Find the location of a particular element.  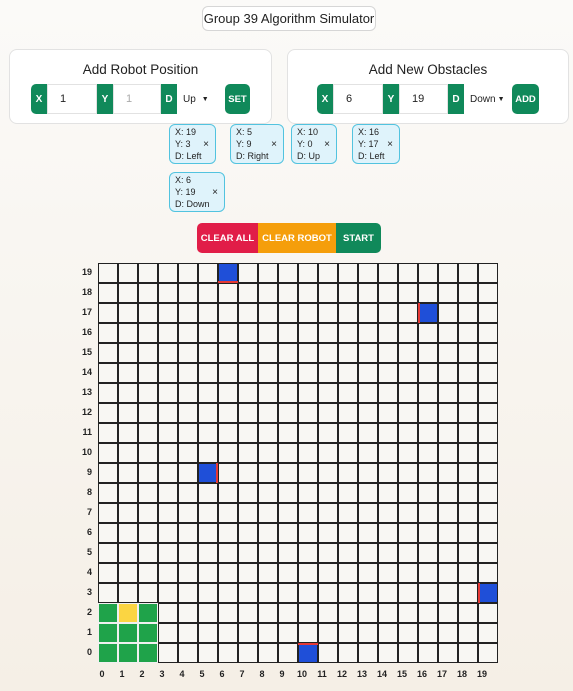

obstacle-x-input: 6 is located at coordinates (358, 99).